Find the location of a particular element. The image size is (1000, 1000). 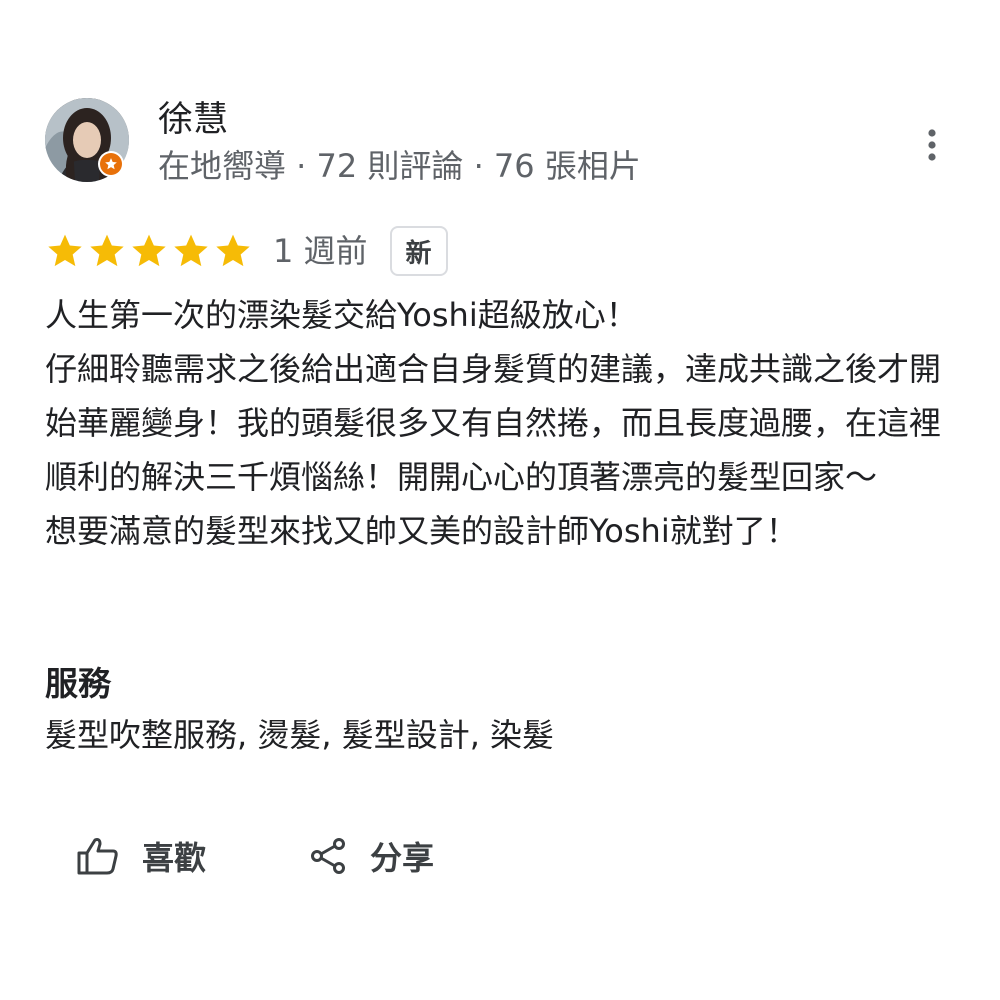

share-button: 分享 is located at coordinates (371, 856).